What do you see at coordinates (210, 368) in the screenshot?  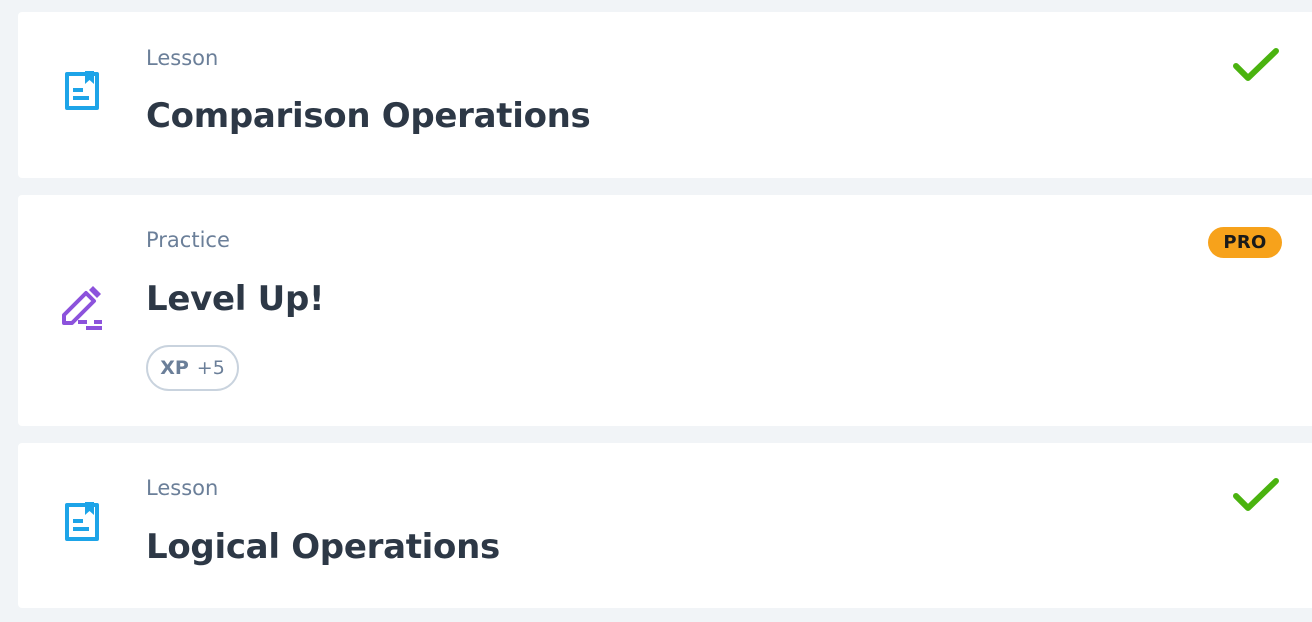 I see `xp-value: +5` at bounding box center [210, 368].